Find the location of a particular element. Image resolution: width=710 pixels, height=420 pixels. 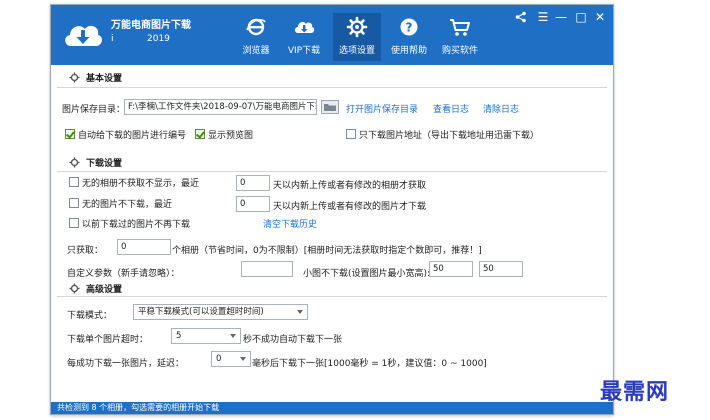

help-icon: ? is located at coordinates (409, 27).